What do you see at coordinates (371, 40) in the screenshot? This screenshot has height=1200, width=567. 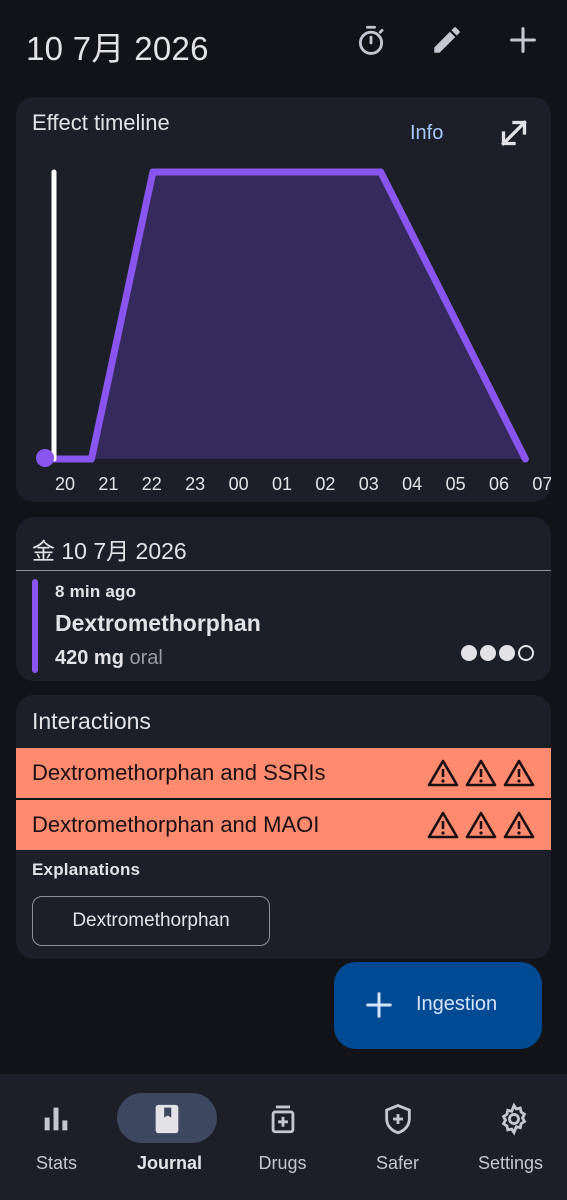 I see `timer-icon` at bounding box center [371, 40].